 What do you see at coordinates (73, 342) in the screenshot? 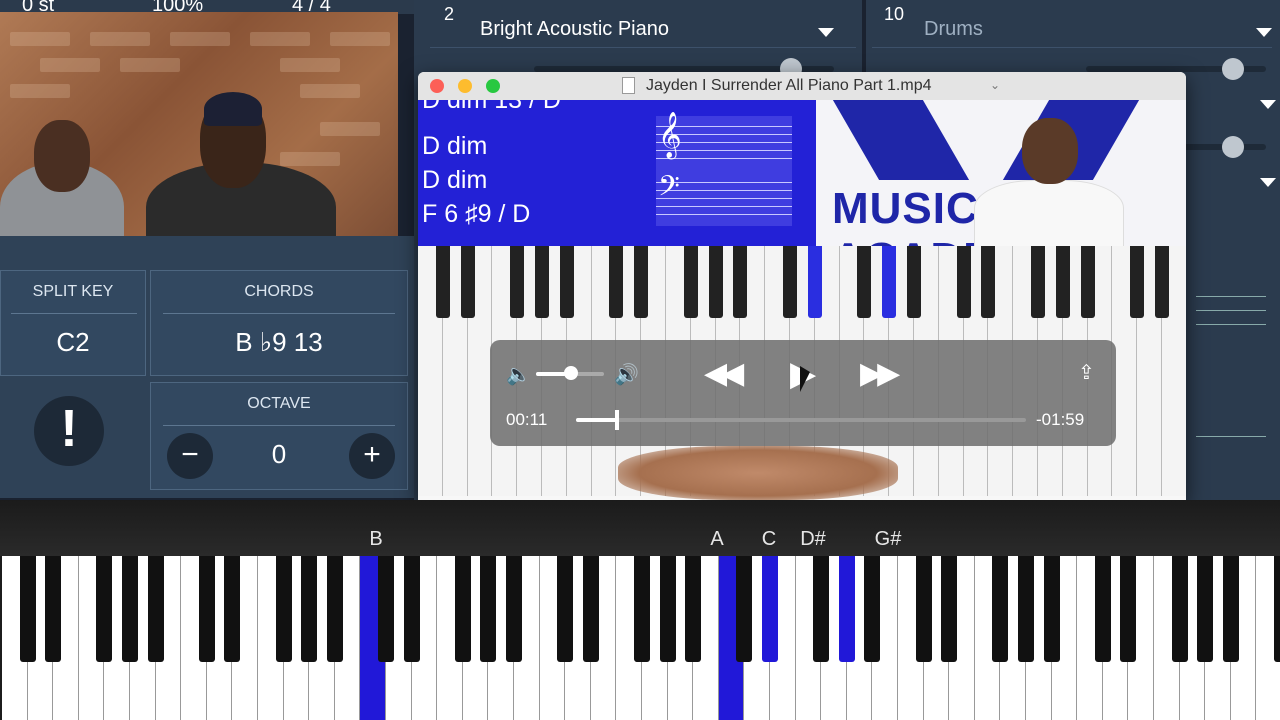
I see `split-key-value: C2` at bounding box center [73, 342].